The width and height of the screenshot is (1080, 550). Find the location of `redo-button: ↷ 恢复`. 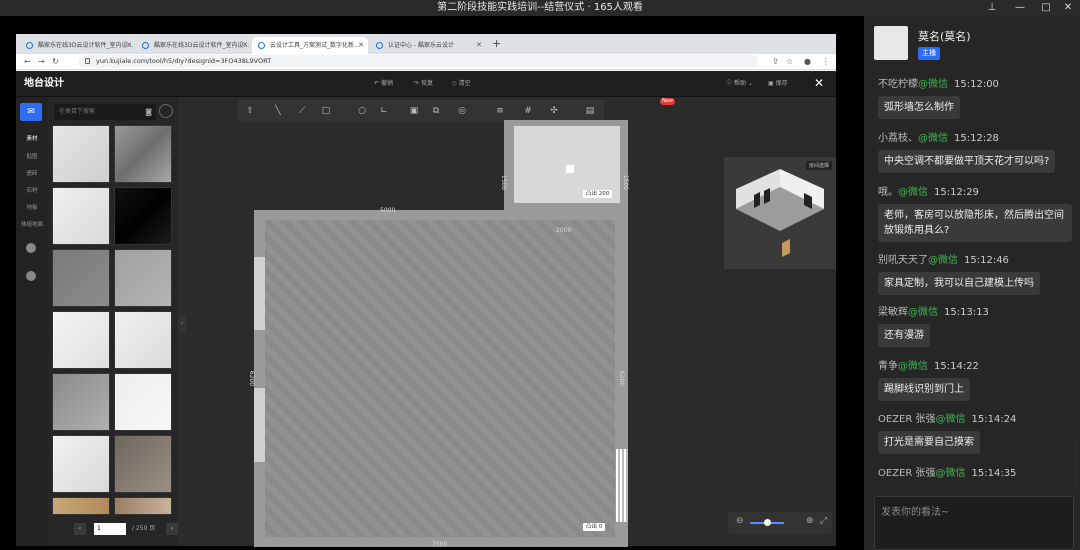

redo-button: ↷ 恢复 is located at coordinates (423, 84).